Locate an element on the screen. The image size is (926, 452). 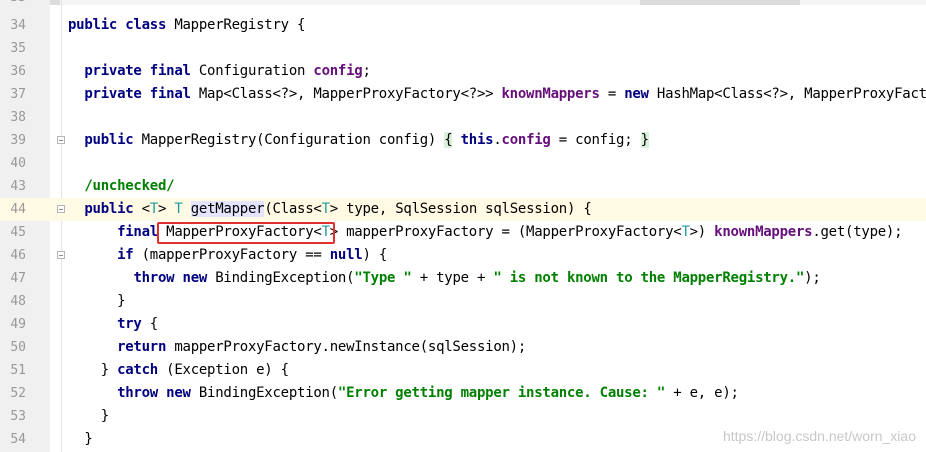
code-line: 48 } is located at coordinates (463, 301).